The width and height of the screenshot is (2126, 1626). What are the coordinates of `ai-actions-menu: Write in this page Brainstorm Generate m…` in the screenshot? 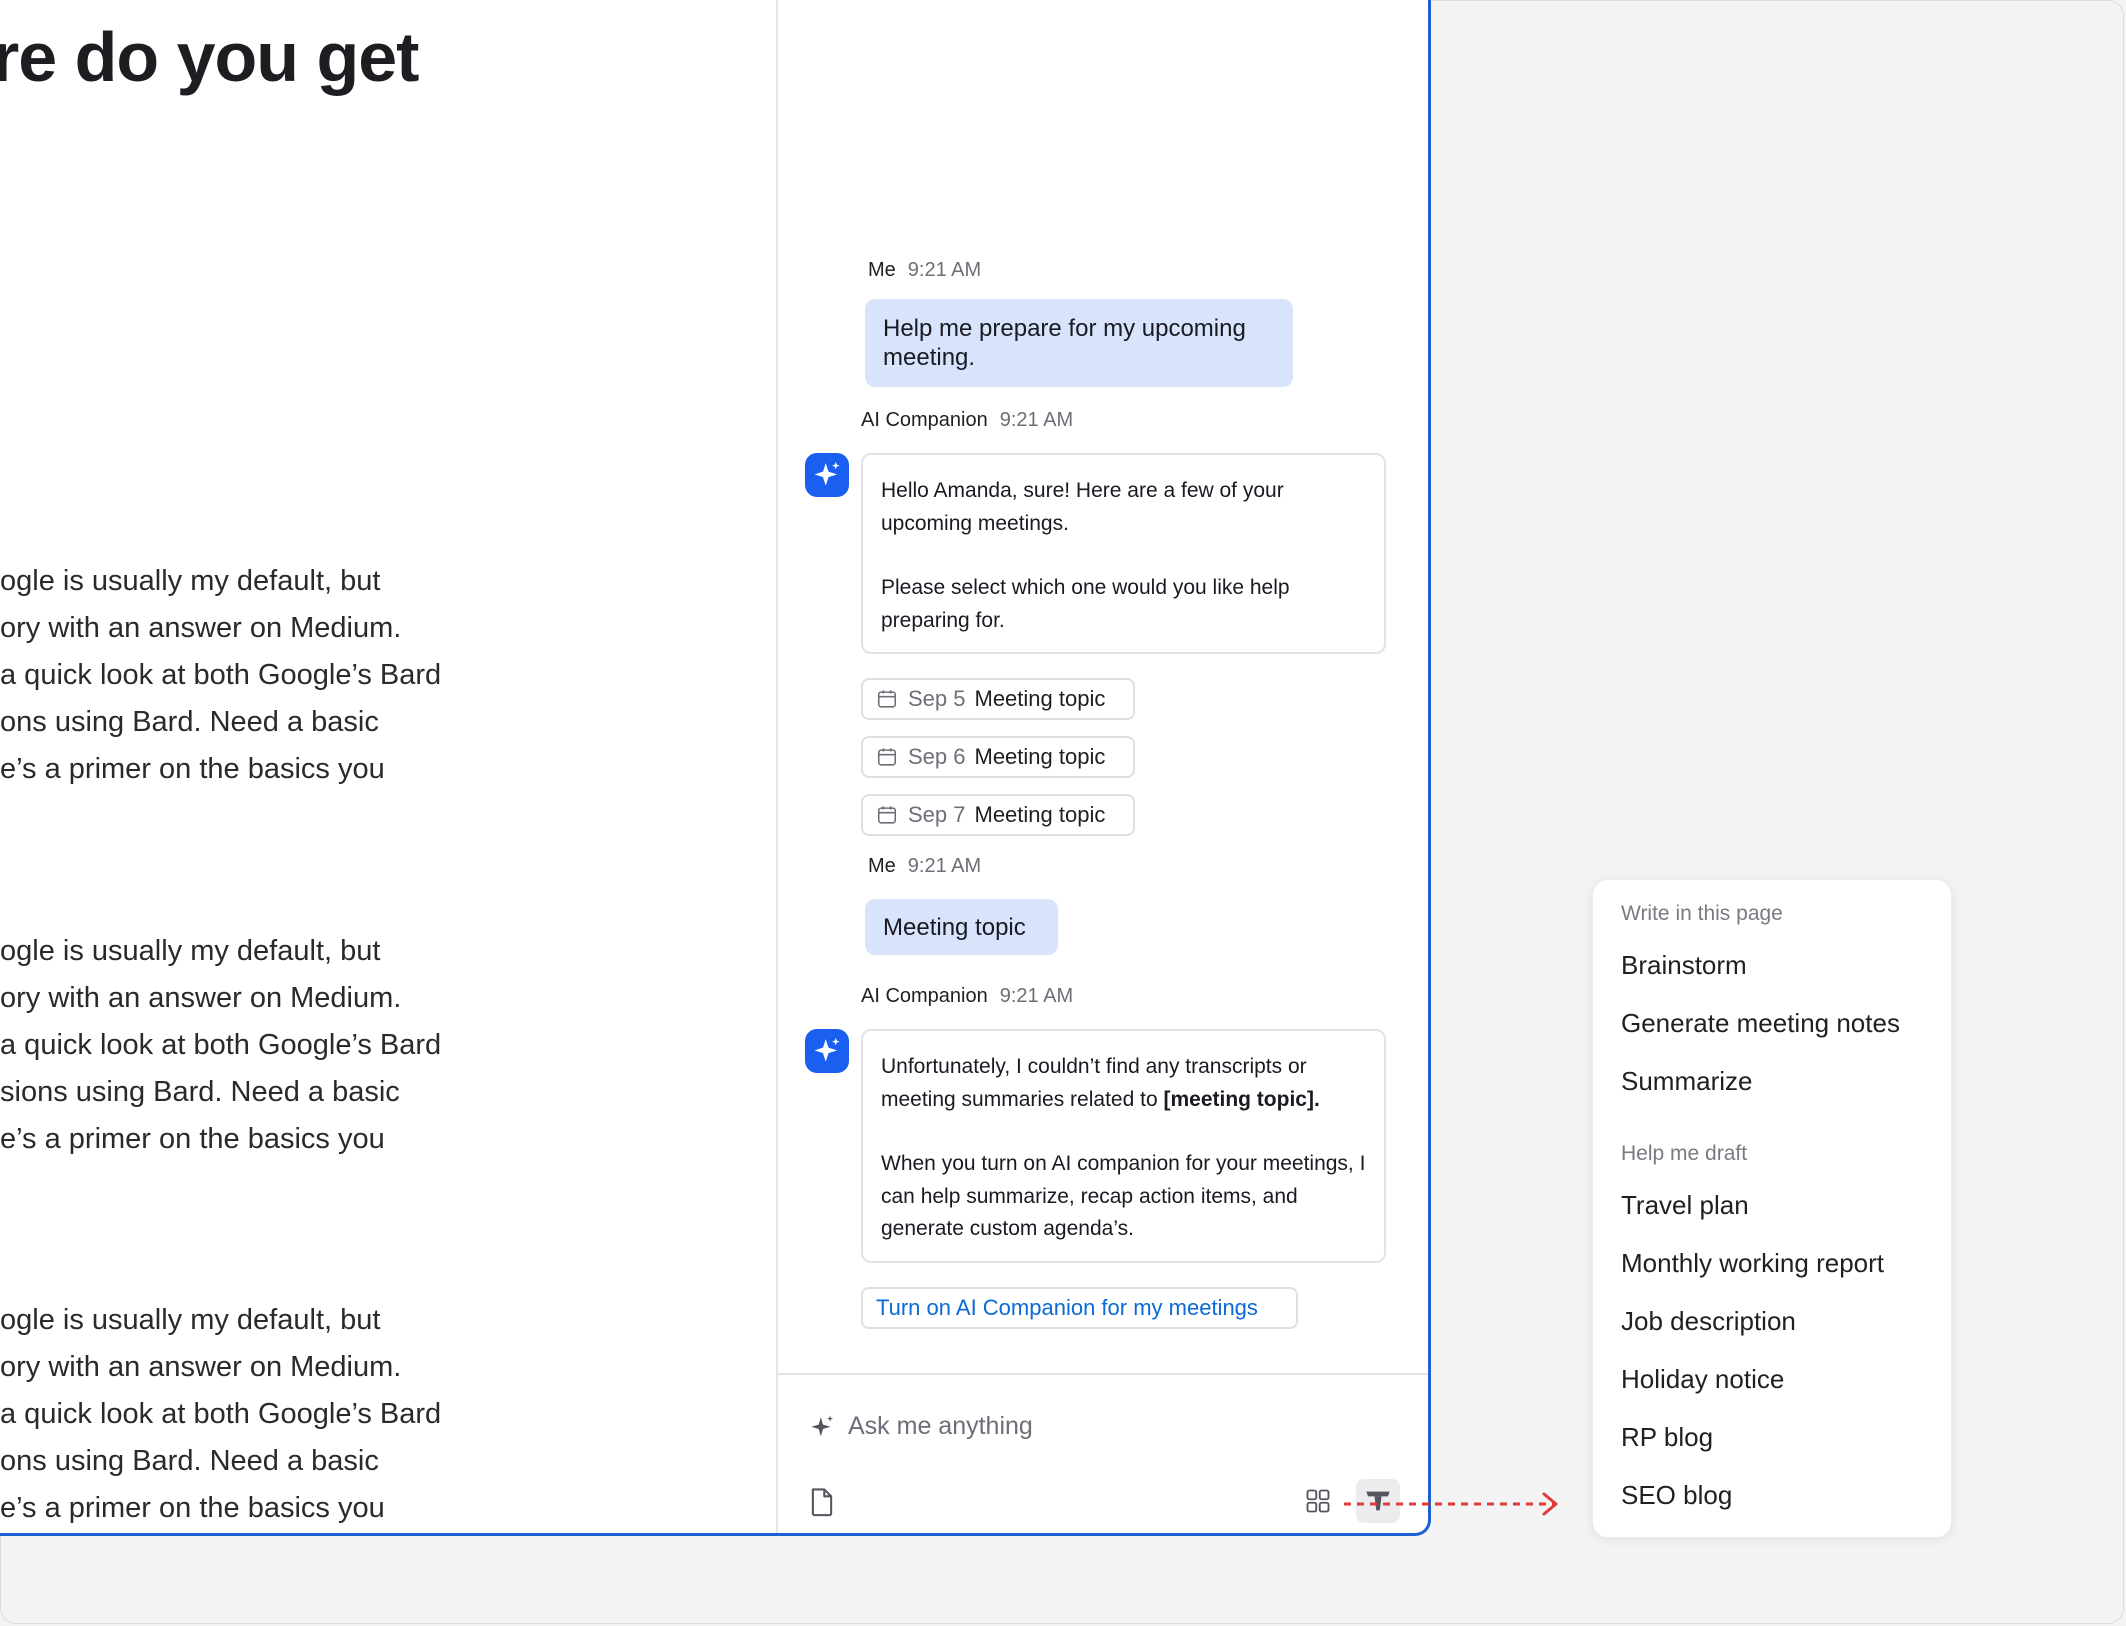 It's located at (1772, 1208).